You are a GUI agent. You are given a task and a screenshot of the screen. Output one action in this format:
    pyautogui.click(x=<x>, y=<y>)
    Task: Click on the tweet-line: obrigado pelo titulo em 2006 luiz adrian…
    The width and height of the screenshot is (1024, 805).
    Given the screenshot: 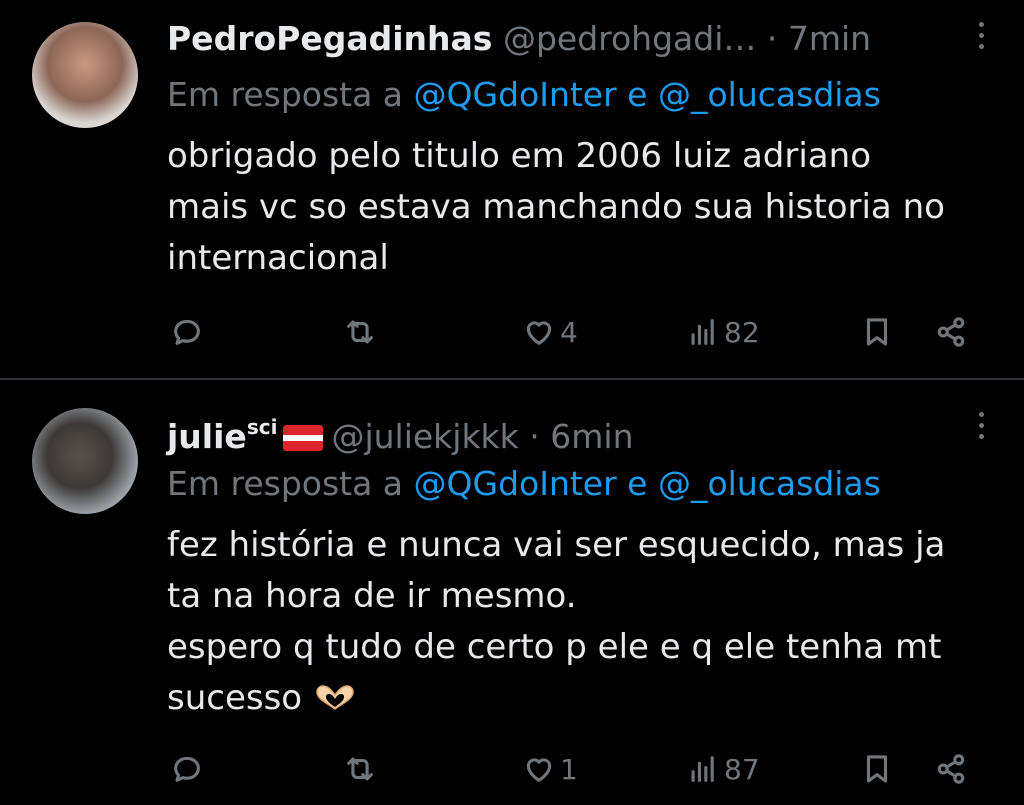 What is the action you would take?
    pyautogui.click(x=519, y=156)
    